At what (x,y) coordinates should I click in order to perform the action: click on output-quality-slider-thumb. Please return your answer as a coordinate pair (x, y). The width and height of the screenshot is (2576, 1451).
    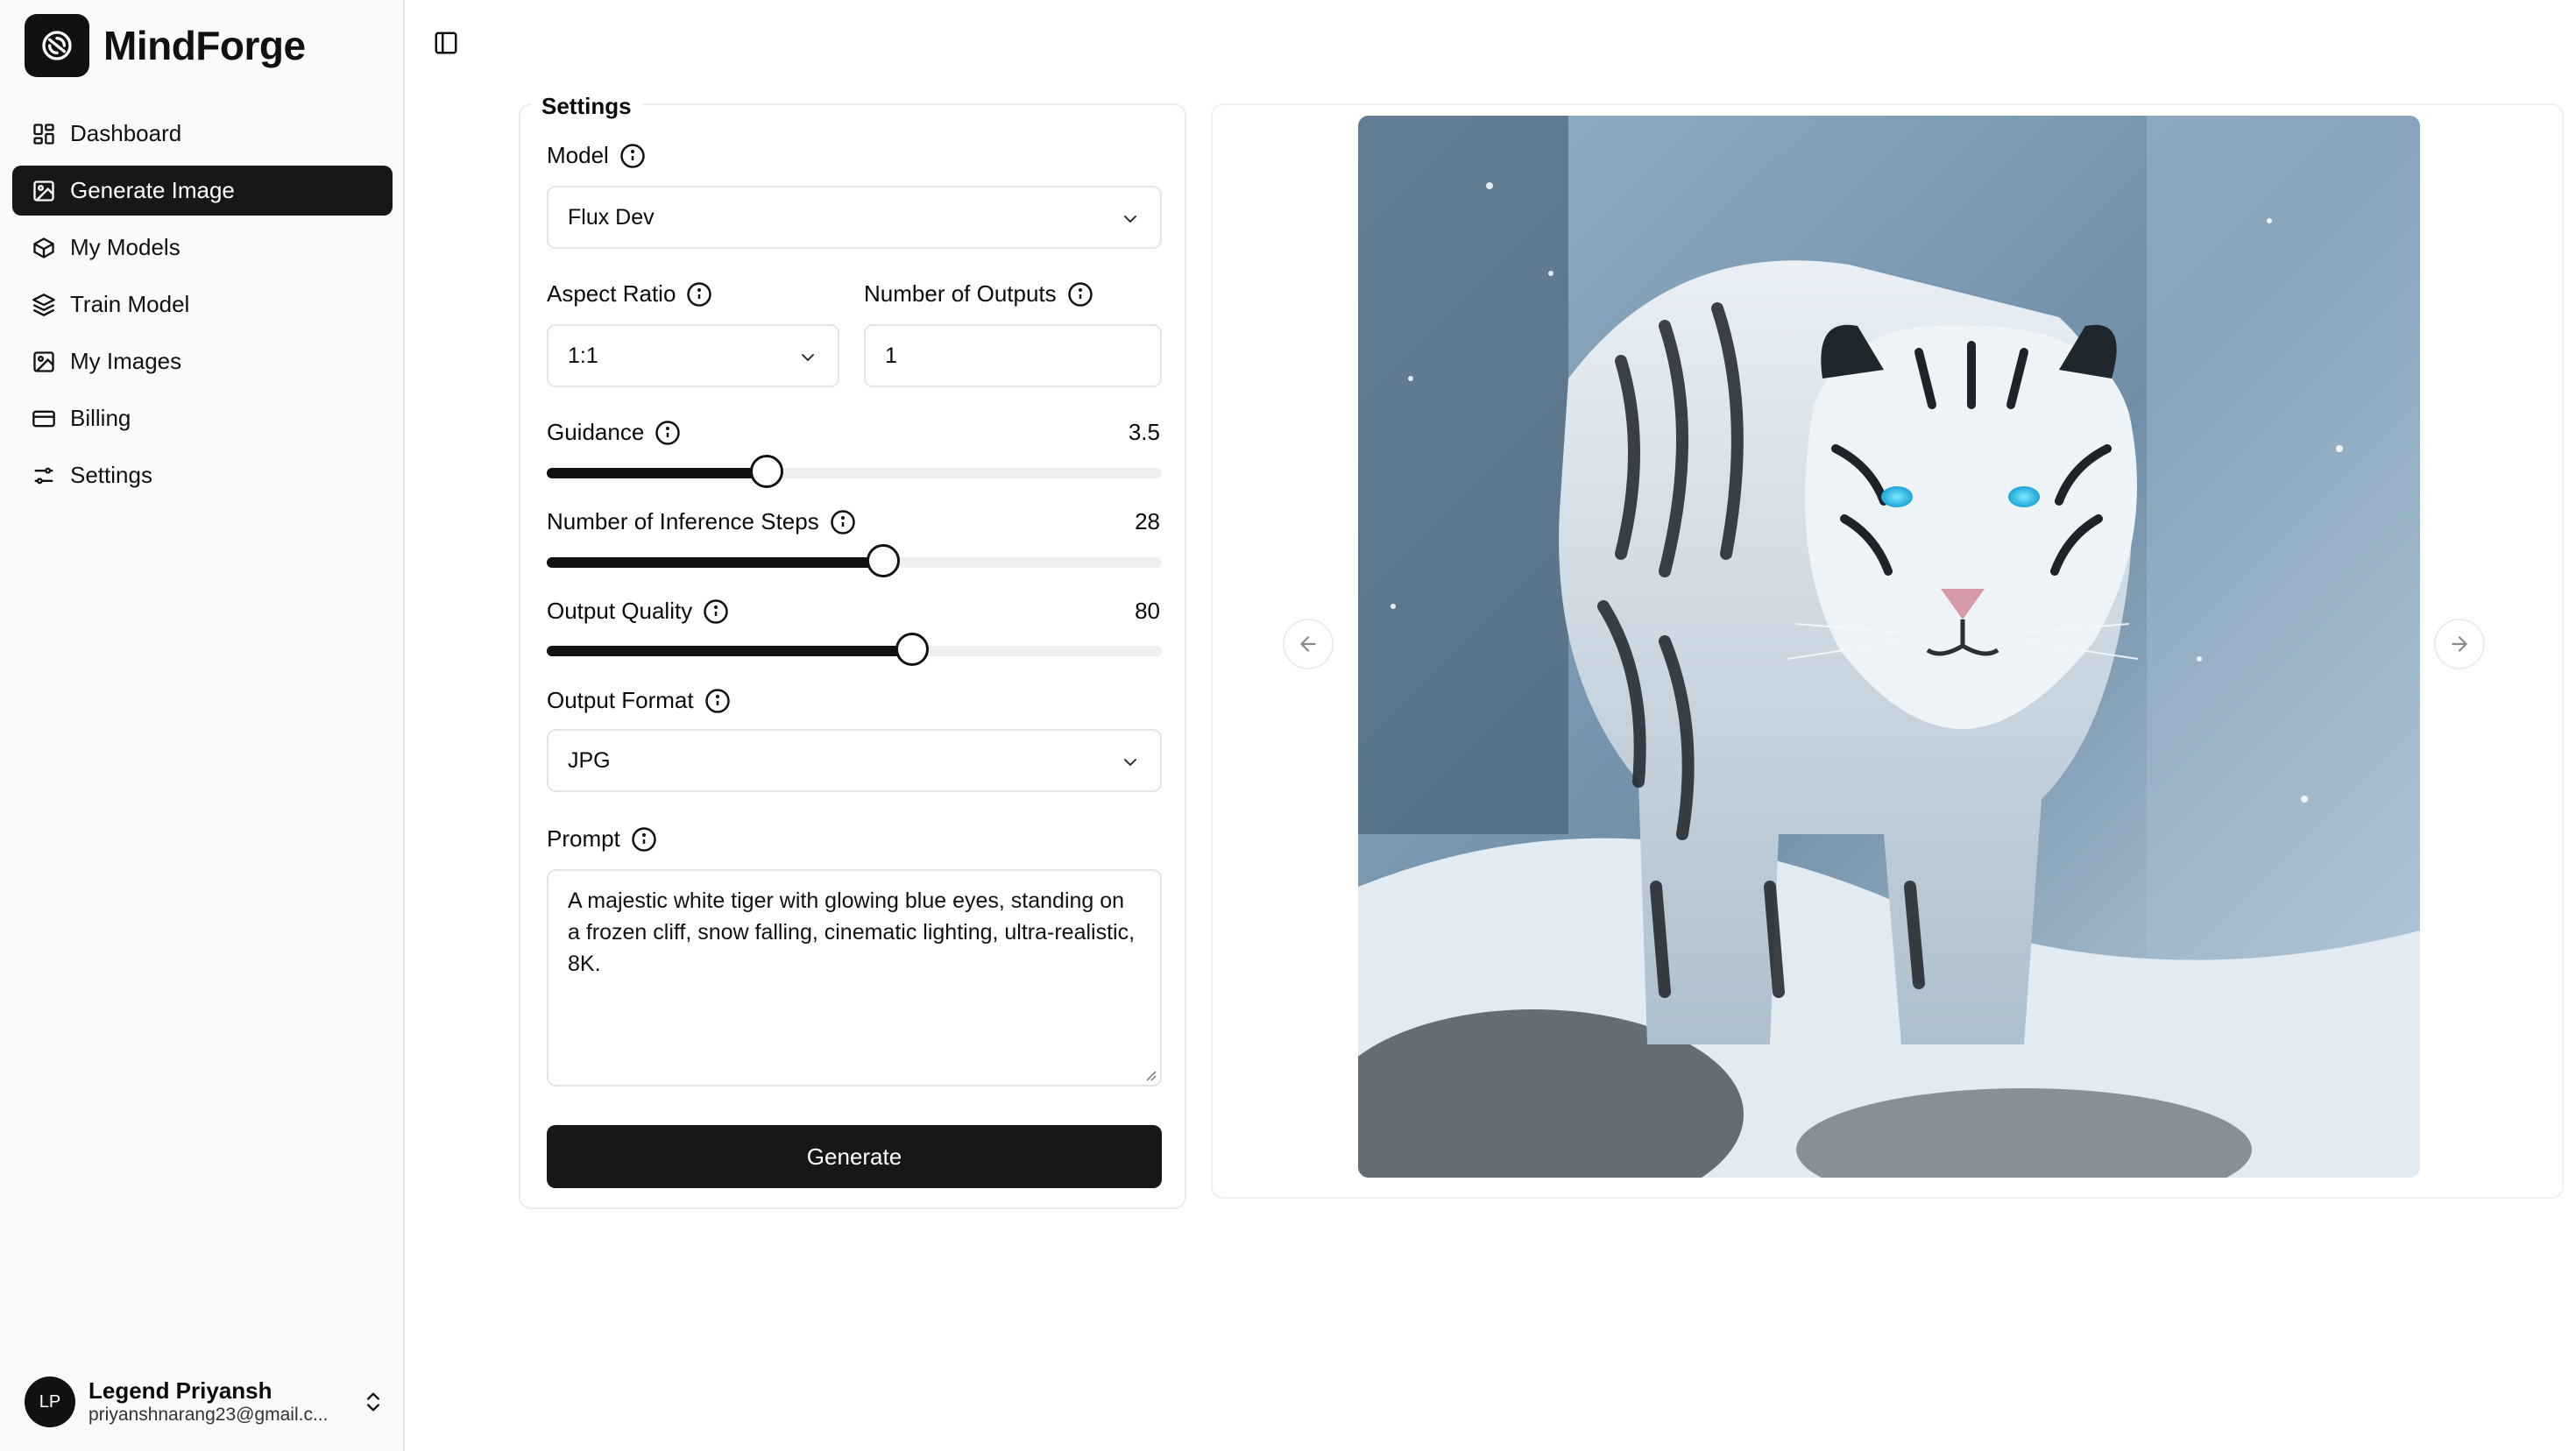
    Looking at the image, I should click on (912, 649).